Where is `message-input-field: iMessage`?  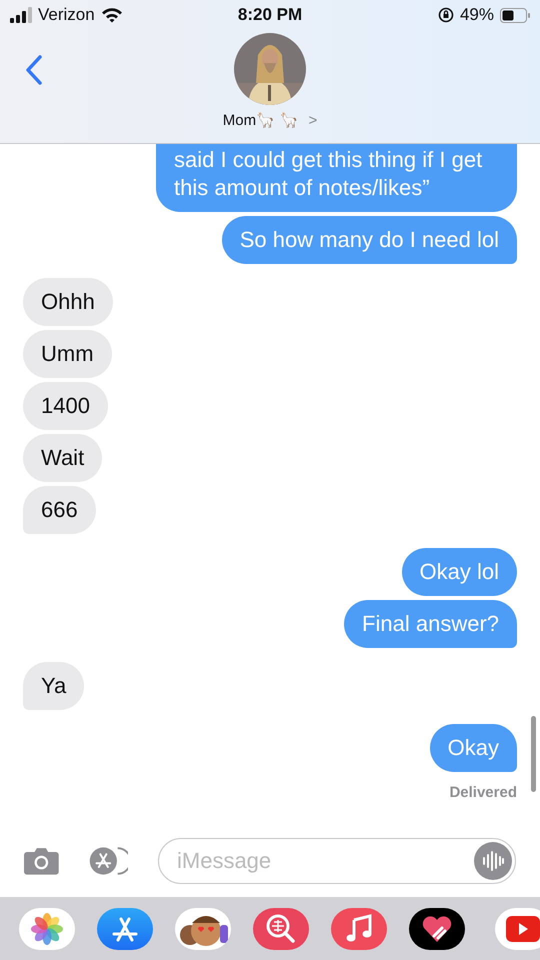 message-input-field: iMessage is located at coordinates (337, 861).